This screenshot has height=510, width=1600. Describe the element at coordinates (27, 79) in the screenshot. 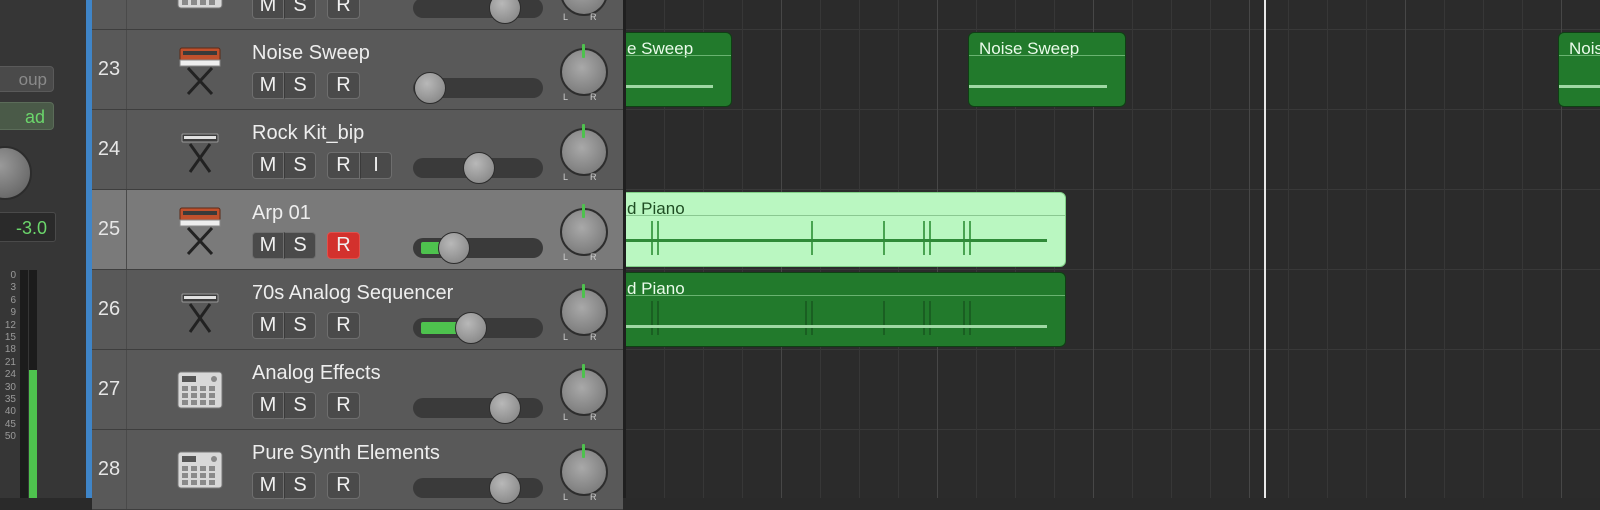

I see `group-selector: oup` at that location.